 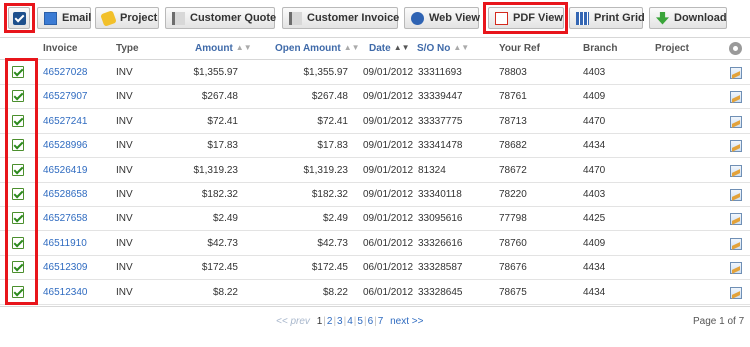 I want to click on page-links: 1|2|3|4|5|6|7, so click(x=350, y=321).